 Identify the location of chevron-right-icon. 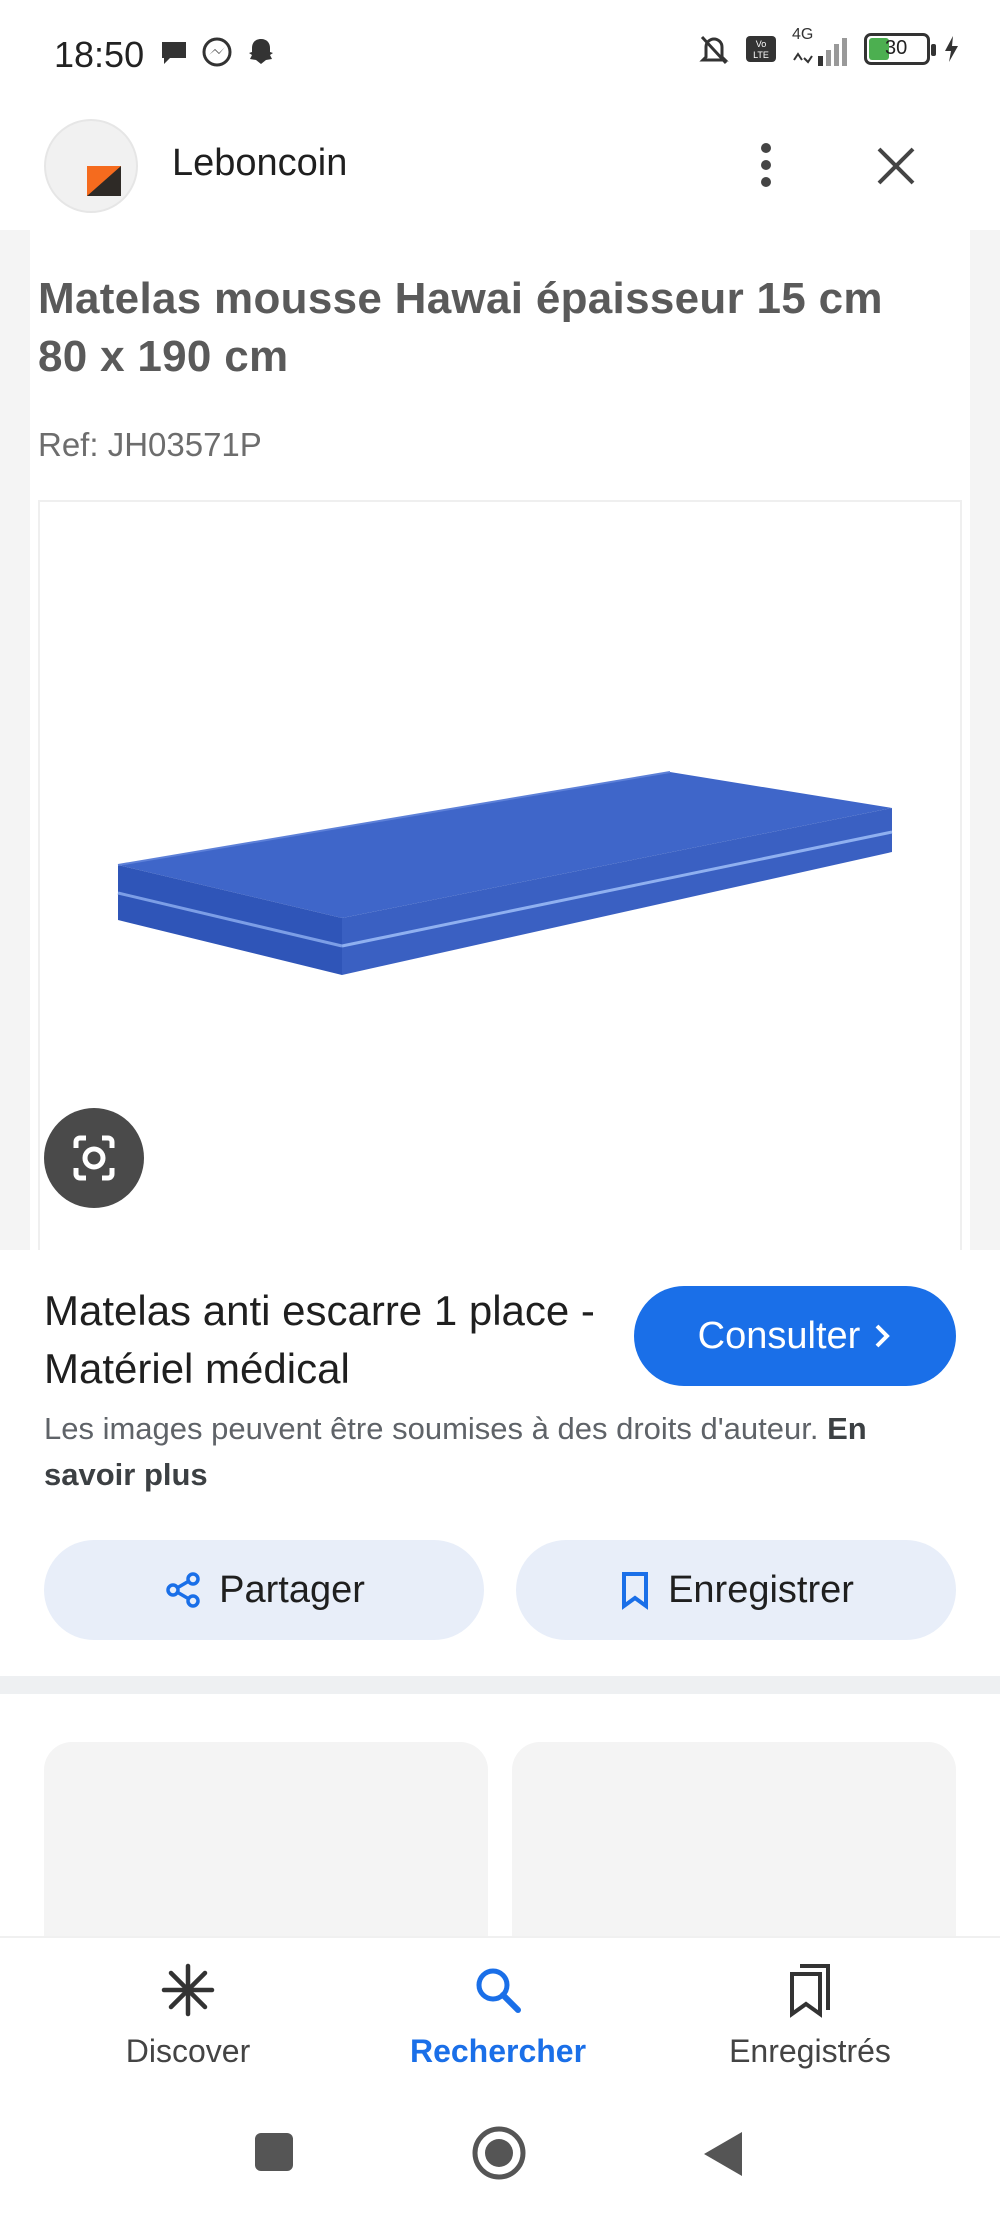
(883, 1336).